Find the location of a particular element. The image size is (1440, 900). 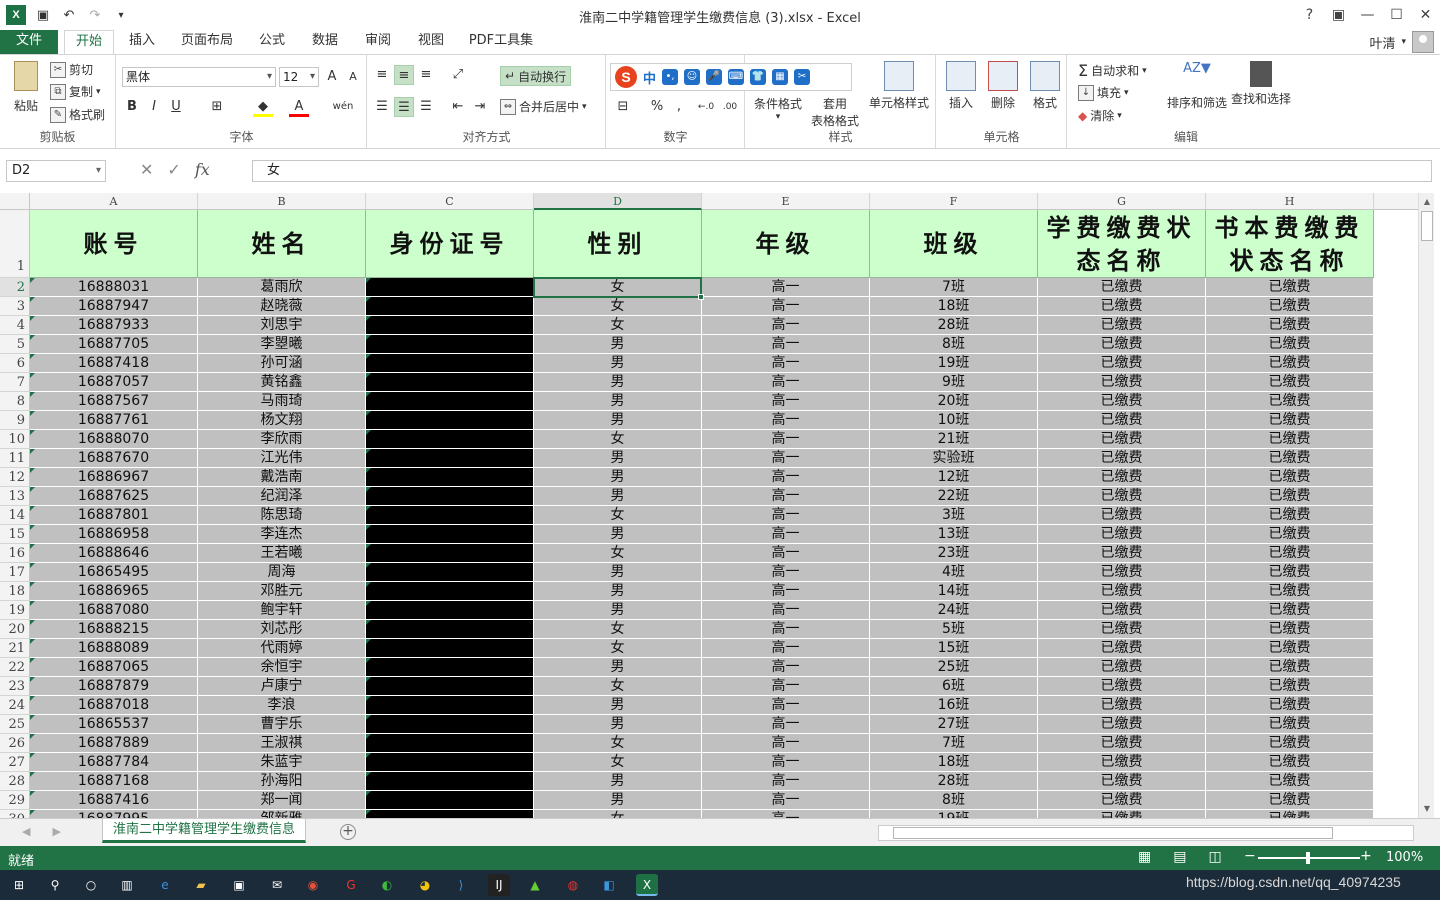

cell-e2: 高一 is located at coordinates (786, 287).